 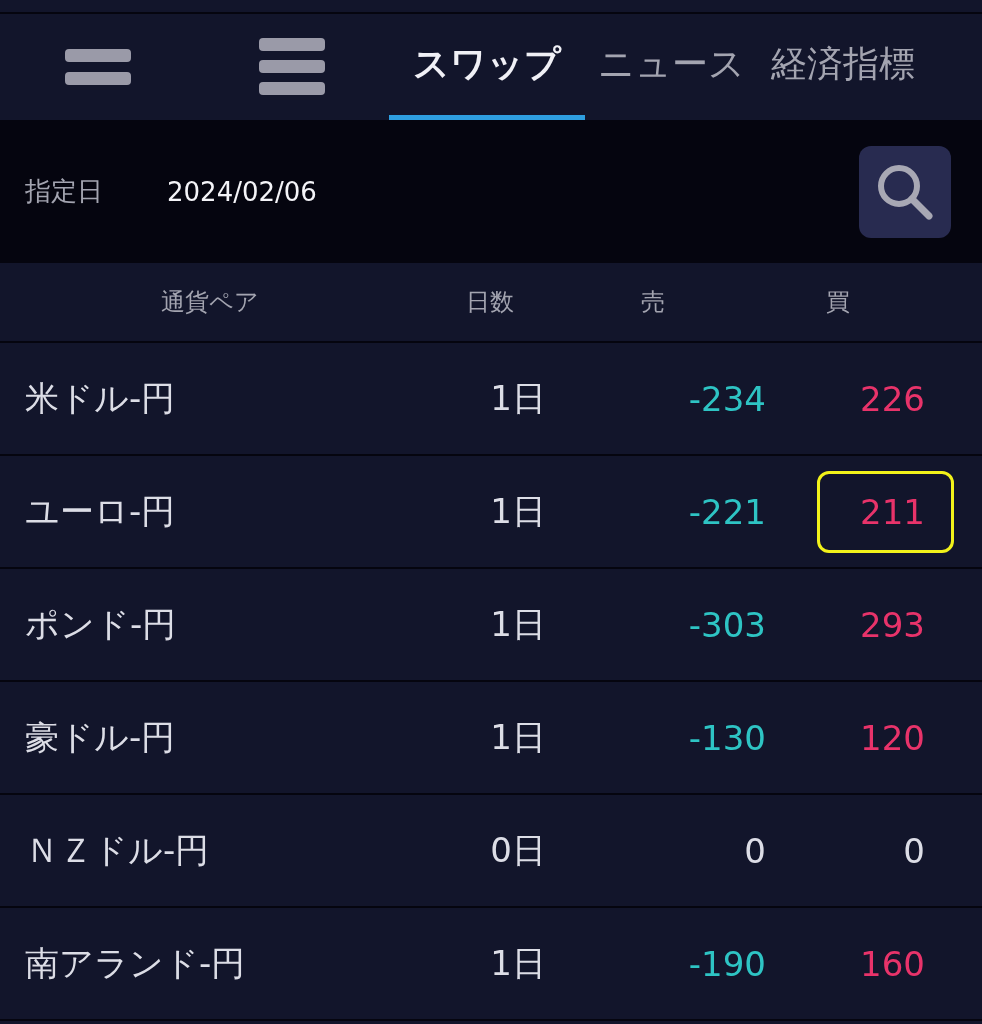 What do you see at coordinates (837, 302) in the screenshot?
I see `column-header: 買` at bounding box center [837, 302].